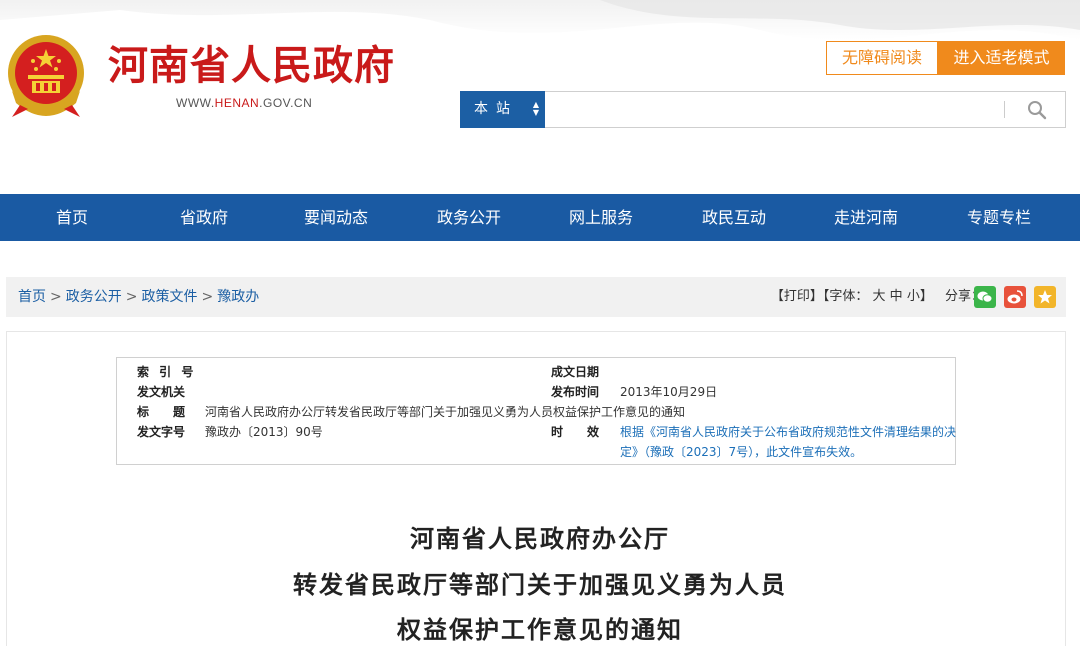 This screenshot has height=646, width=1080. I want to click on search-divider, so click(1004, 109).